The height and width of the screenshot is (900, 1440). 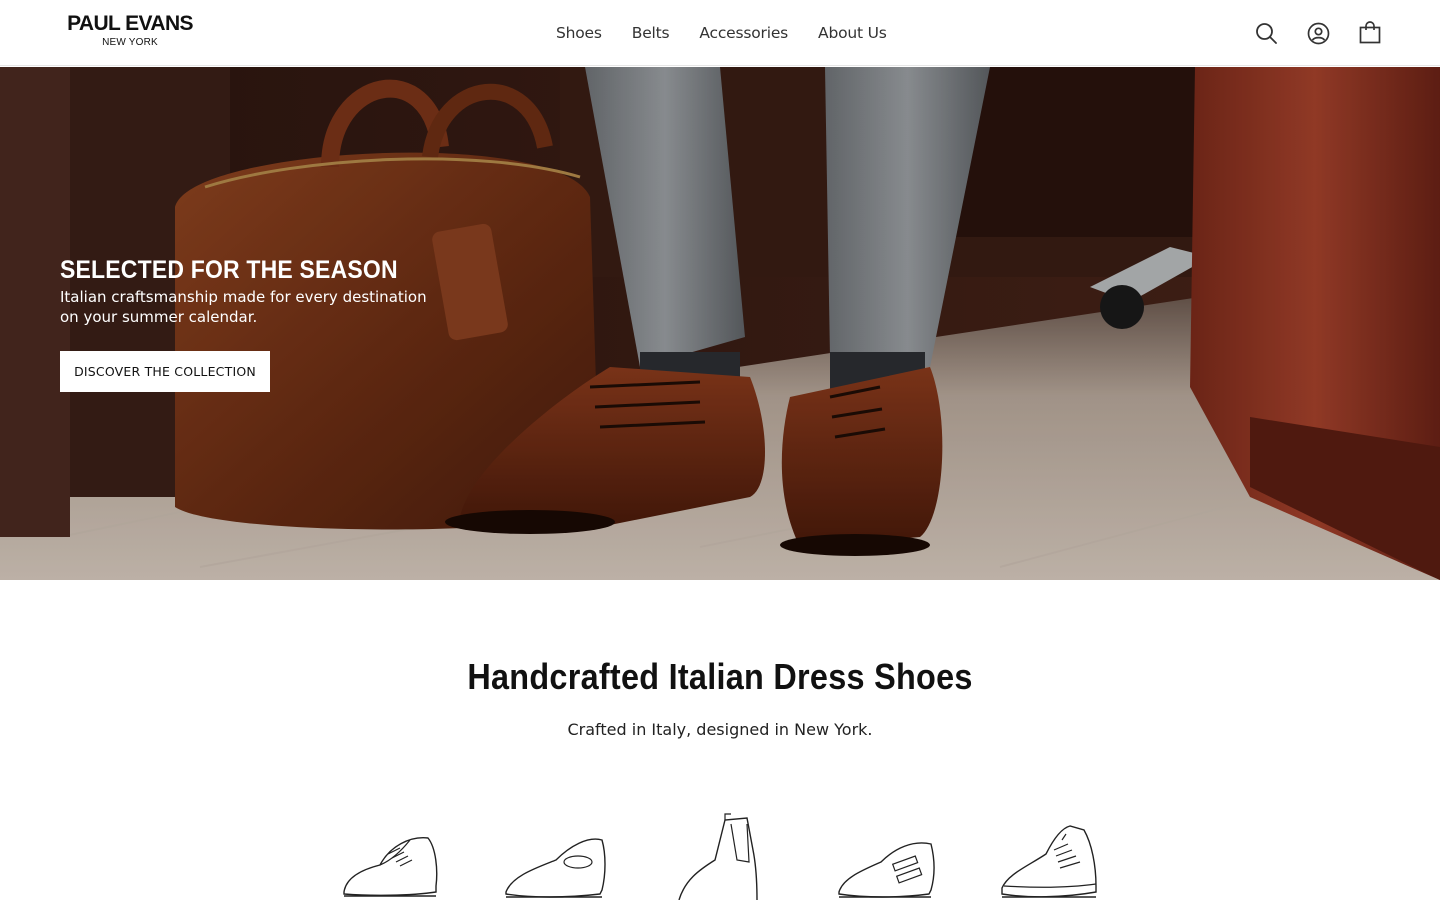 What do you see at coordinates (720, 676) in the screenshot?
I see `section-title: Handcrafted Italian Dress Shoes` at bounding box center [720, 676].